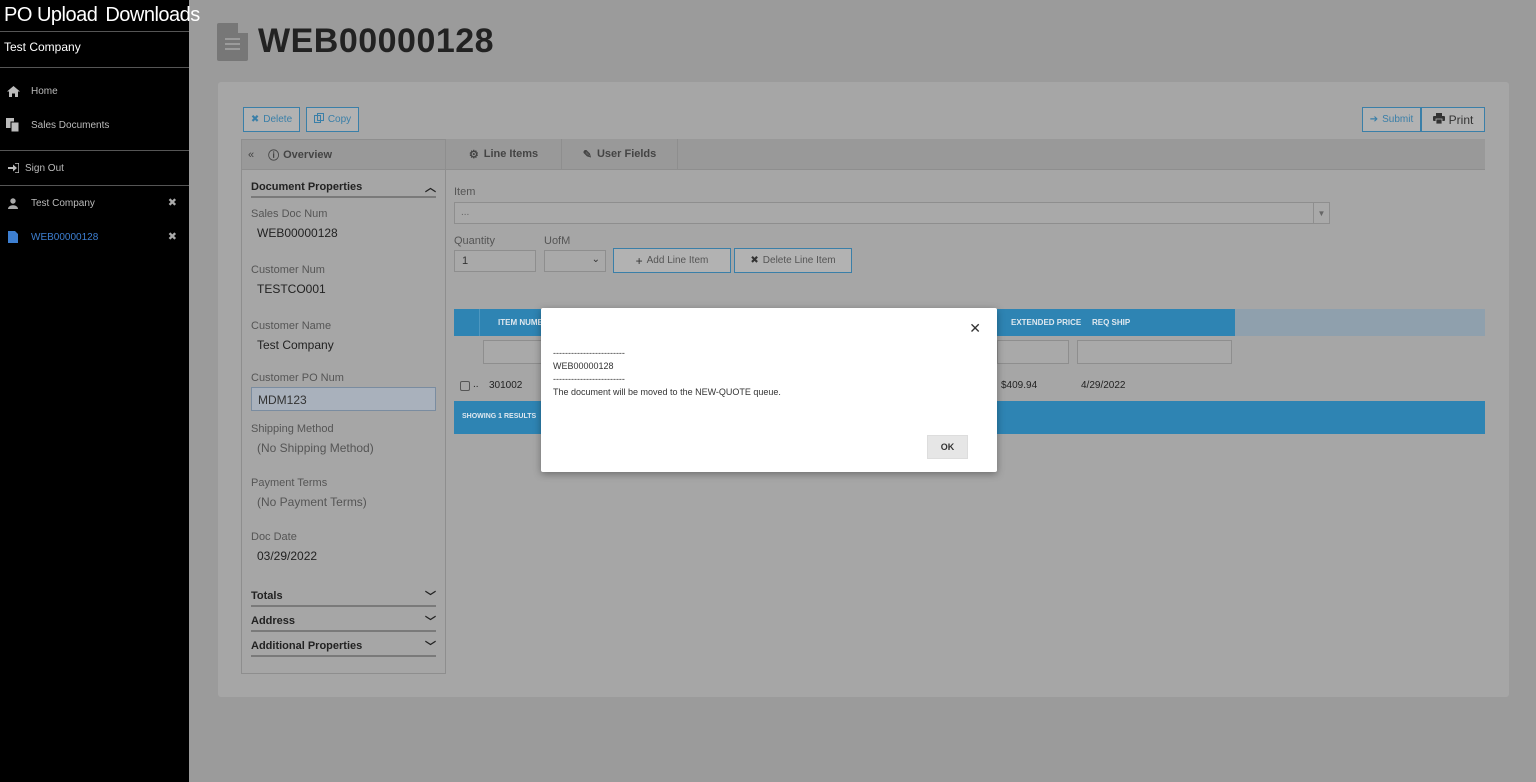 The height and width of the screenshot is (782, 1536). Describe the element at coordinates (339, 119) in the screenshot. I see `copy-label: Copy` at that location.